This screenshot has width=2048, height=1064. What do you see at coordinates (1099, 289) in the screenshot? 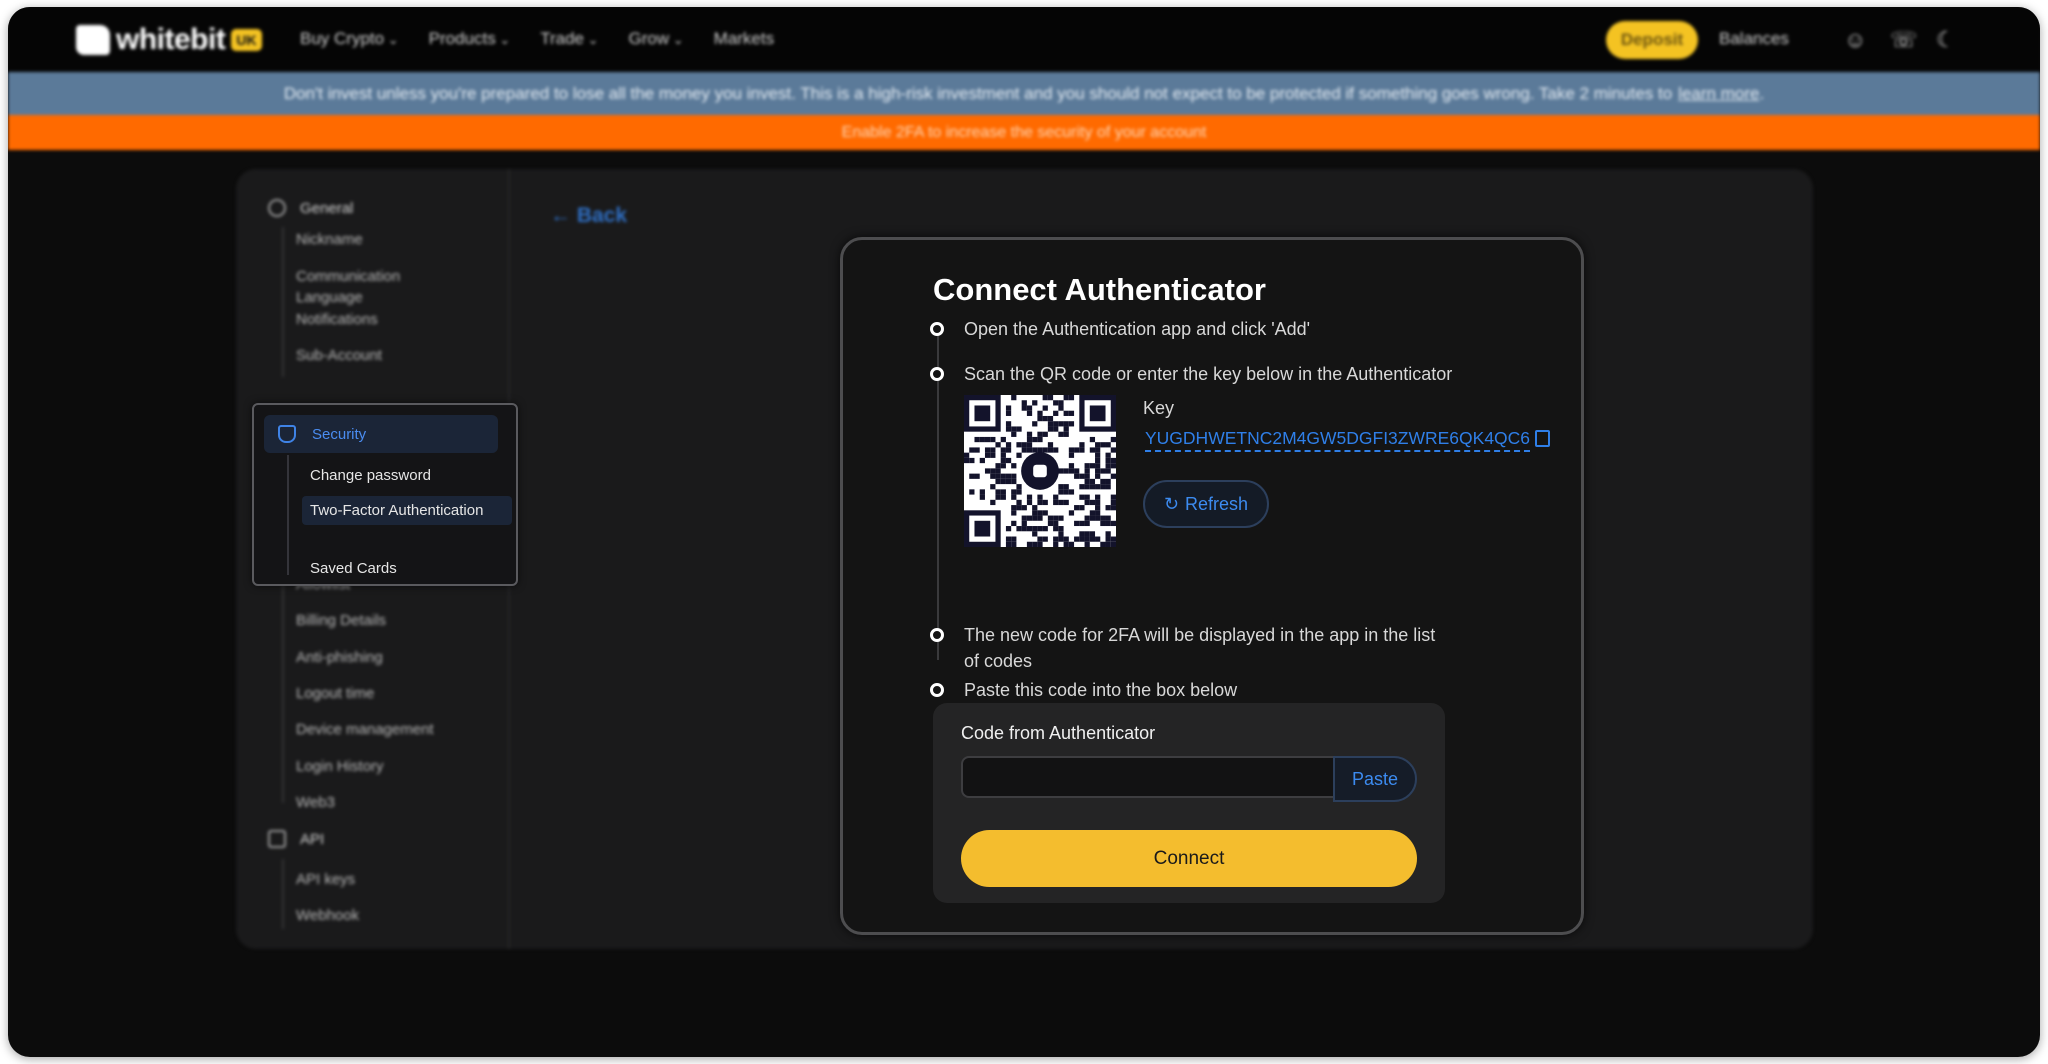
I see `dialog-title: Connect Authenticator` at bounding box center [1099, 289].